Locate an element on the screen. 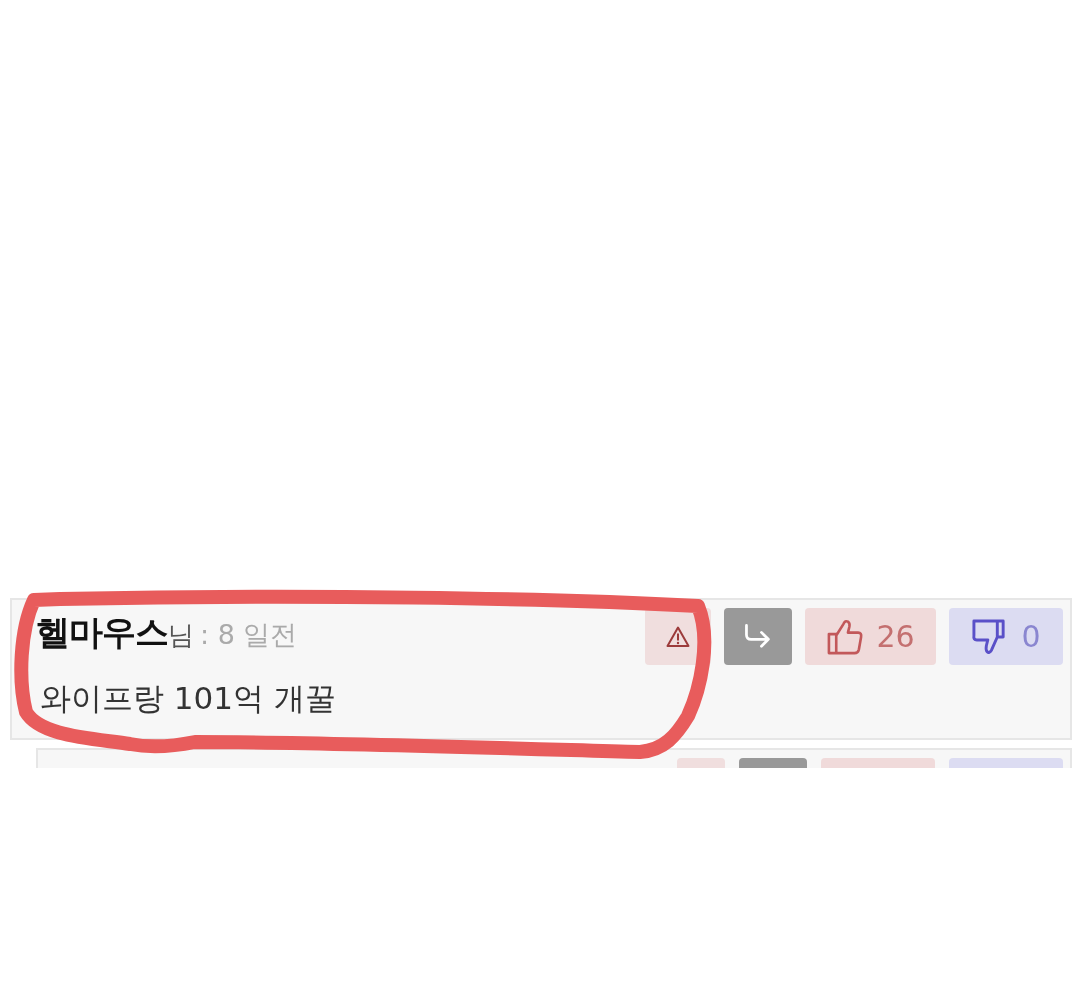 Image resolution: width=1080 pixels, height=991 pixels. reply-button is located at coordinates (758, 636).